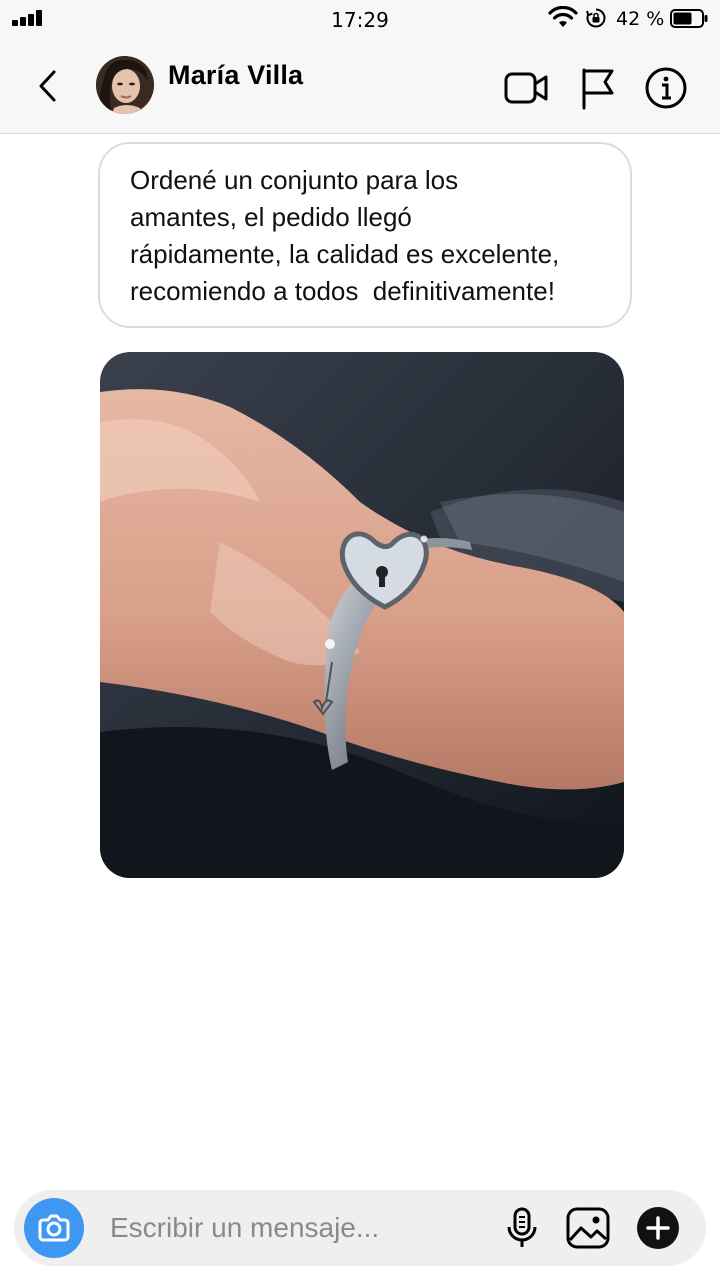 This screenshot has height=1280, width=720. Describe the element at coordinates (598, 88) in the screenshot. I see `flag-icon` at that location.